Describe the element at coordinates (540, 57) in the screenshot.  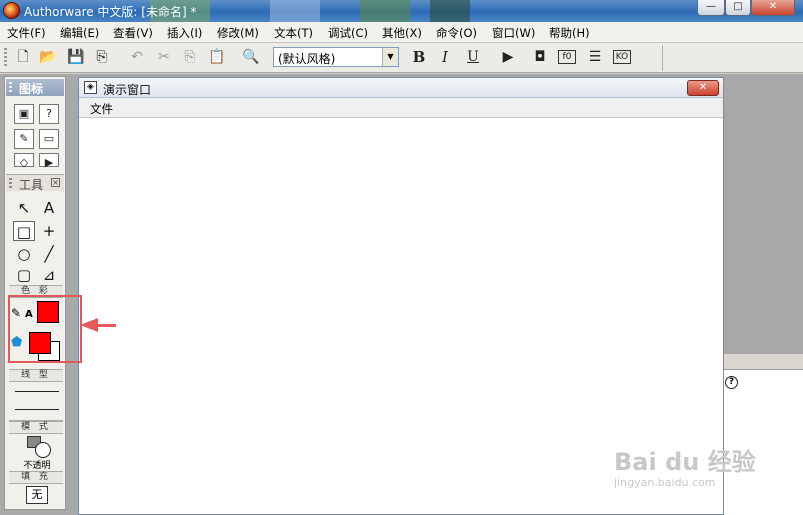
I see `control-panel-icon: ◘` at that location.